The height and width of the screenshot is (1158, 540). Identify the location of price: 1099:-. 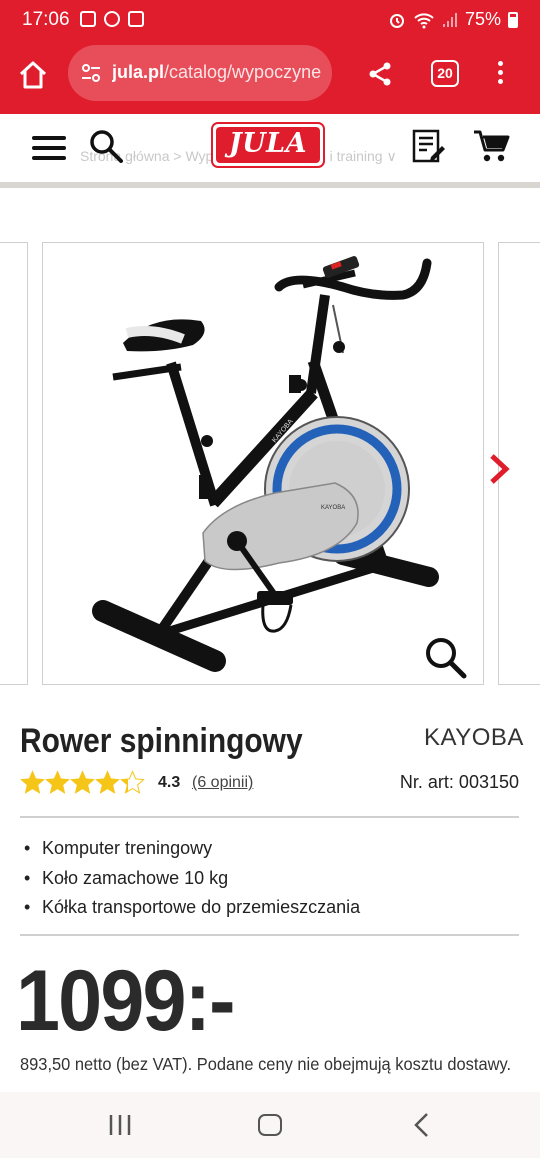
(126, 1001).